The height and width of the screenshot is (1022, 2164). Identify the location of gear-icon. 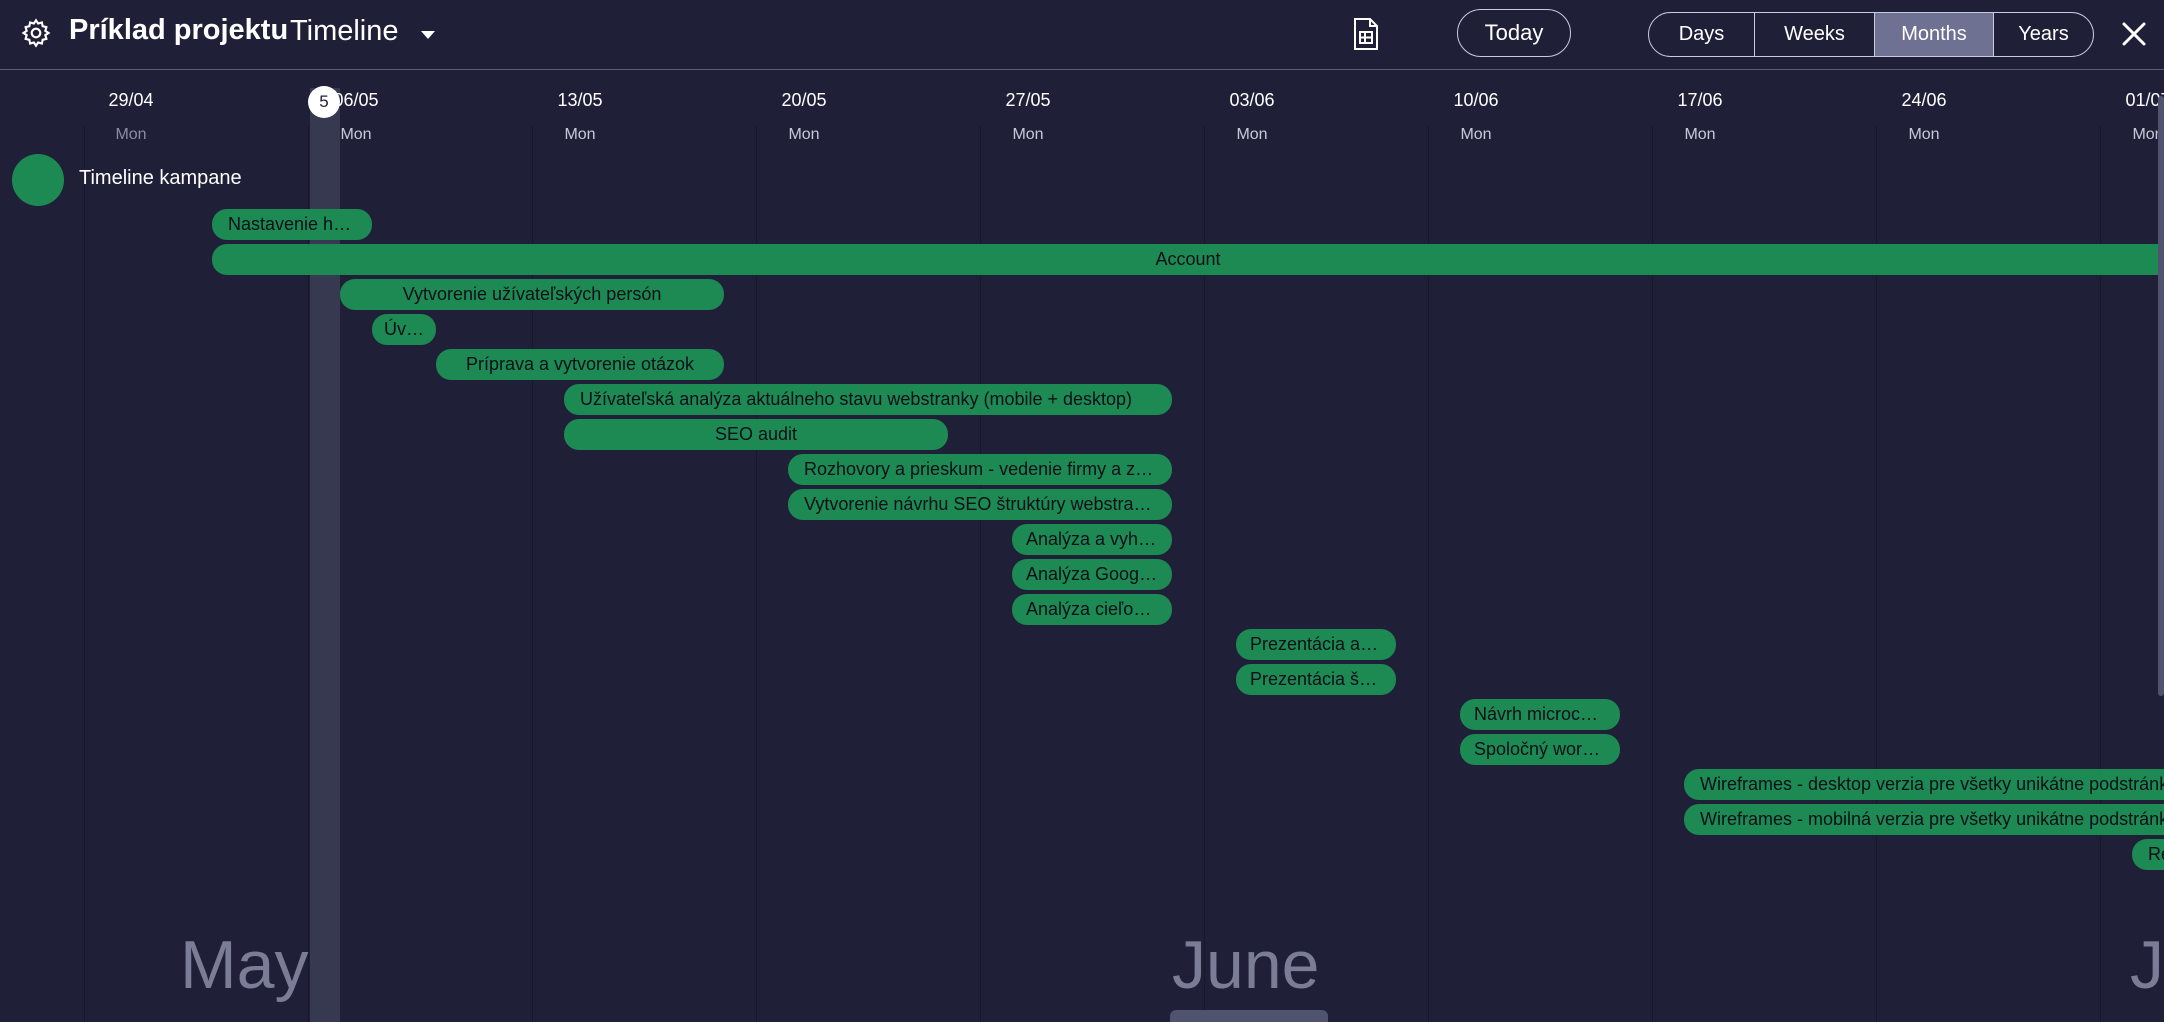
(36, 33).